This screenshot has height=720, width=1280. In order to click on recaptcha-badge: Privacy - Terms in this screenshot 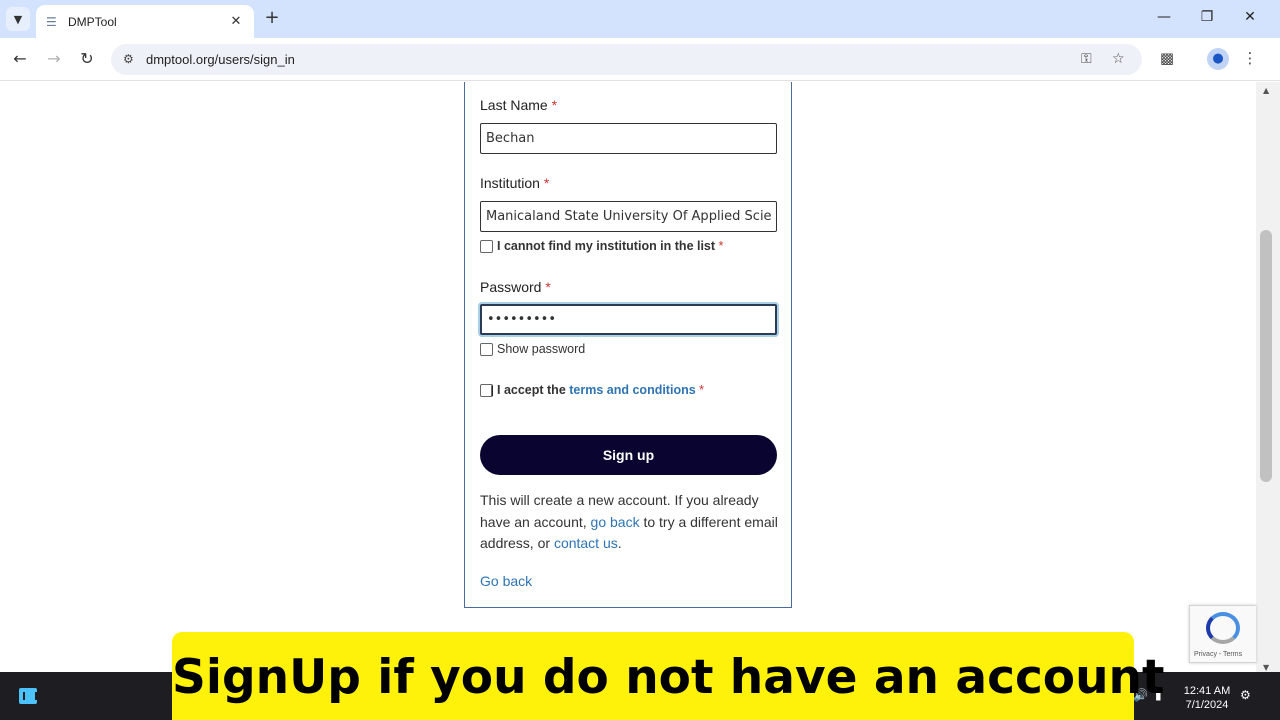, I will do `click(1222, 634)`.